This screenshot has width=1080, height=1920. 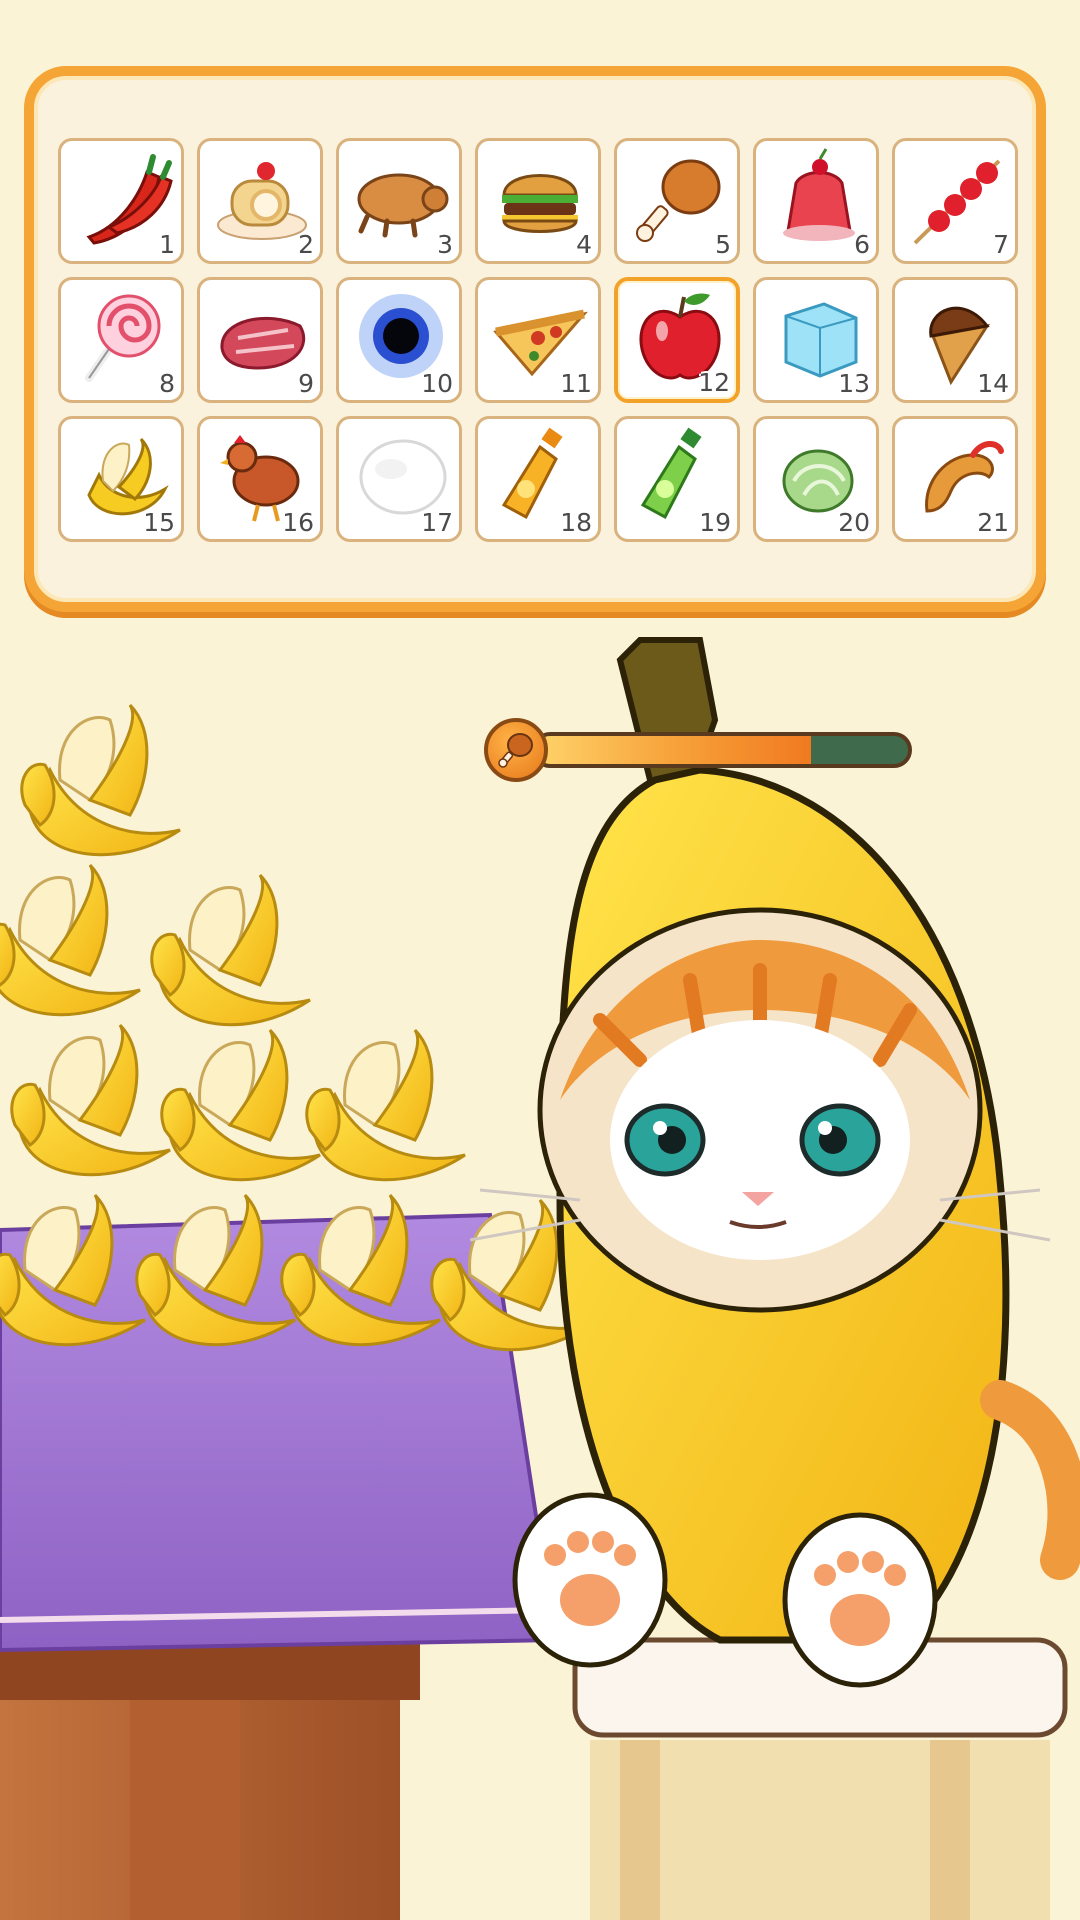 I want to click on food-slot-number: 2, so click(x=306, y=244).